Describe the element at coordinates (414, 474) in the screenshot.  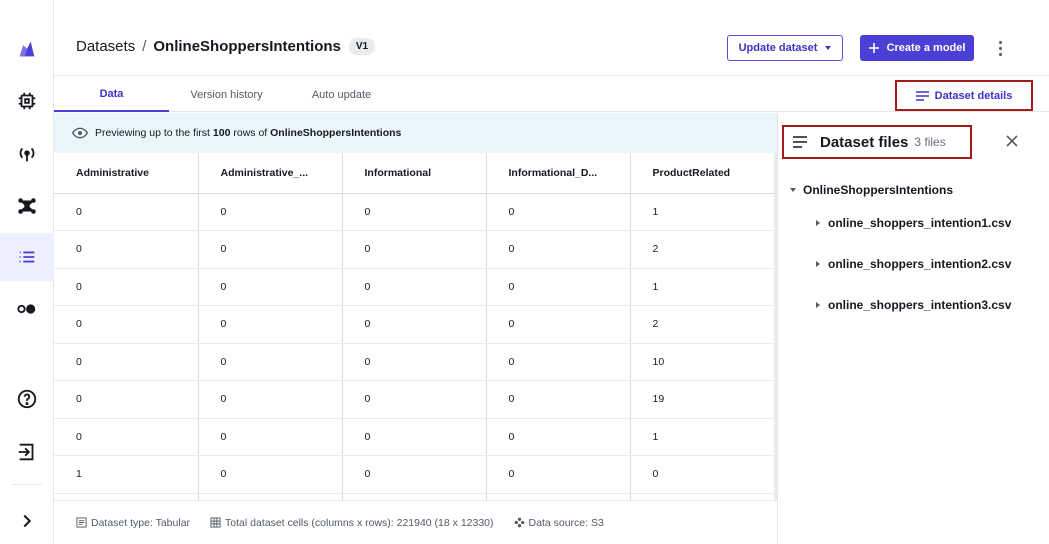
I see `table-row: 10000` at that location.